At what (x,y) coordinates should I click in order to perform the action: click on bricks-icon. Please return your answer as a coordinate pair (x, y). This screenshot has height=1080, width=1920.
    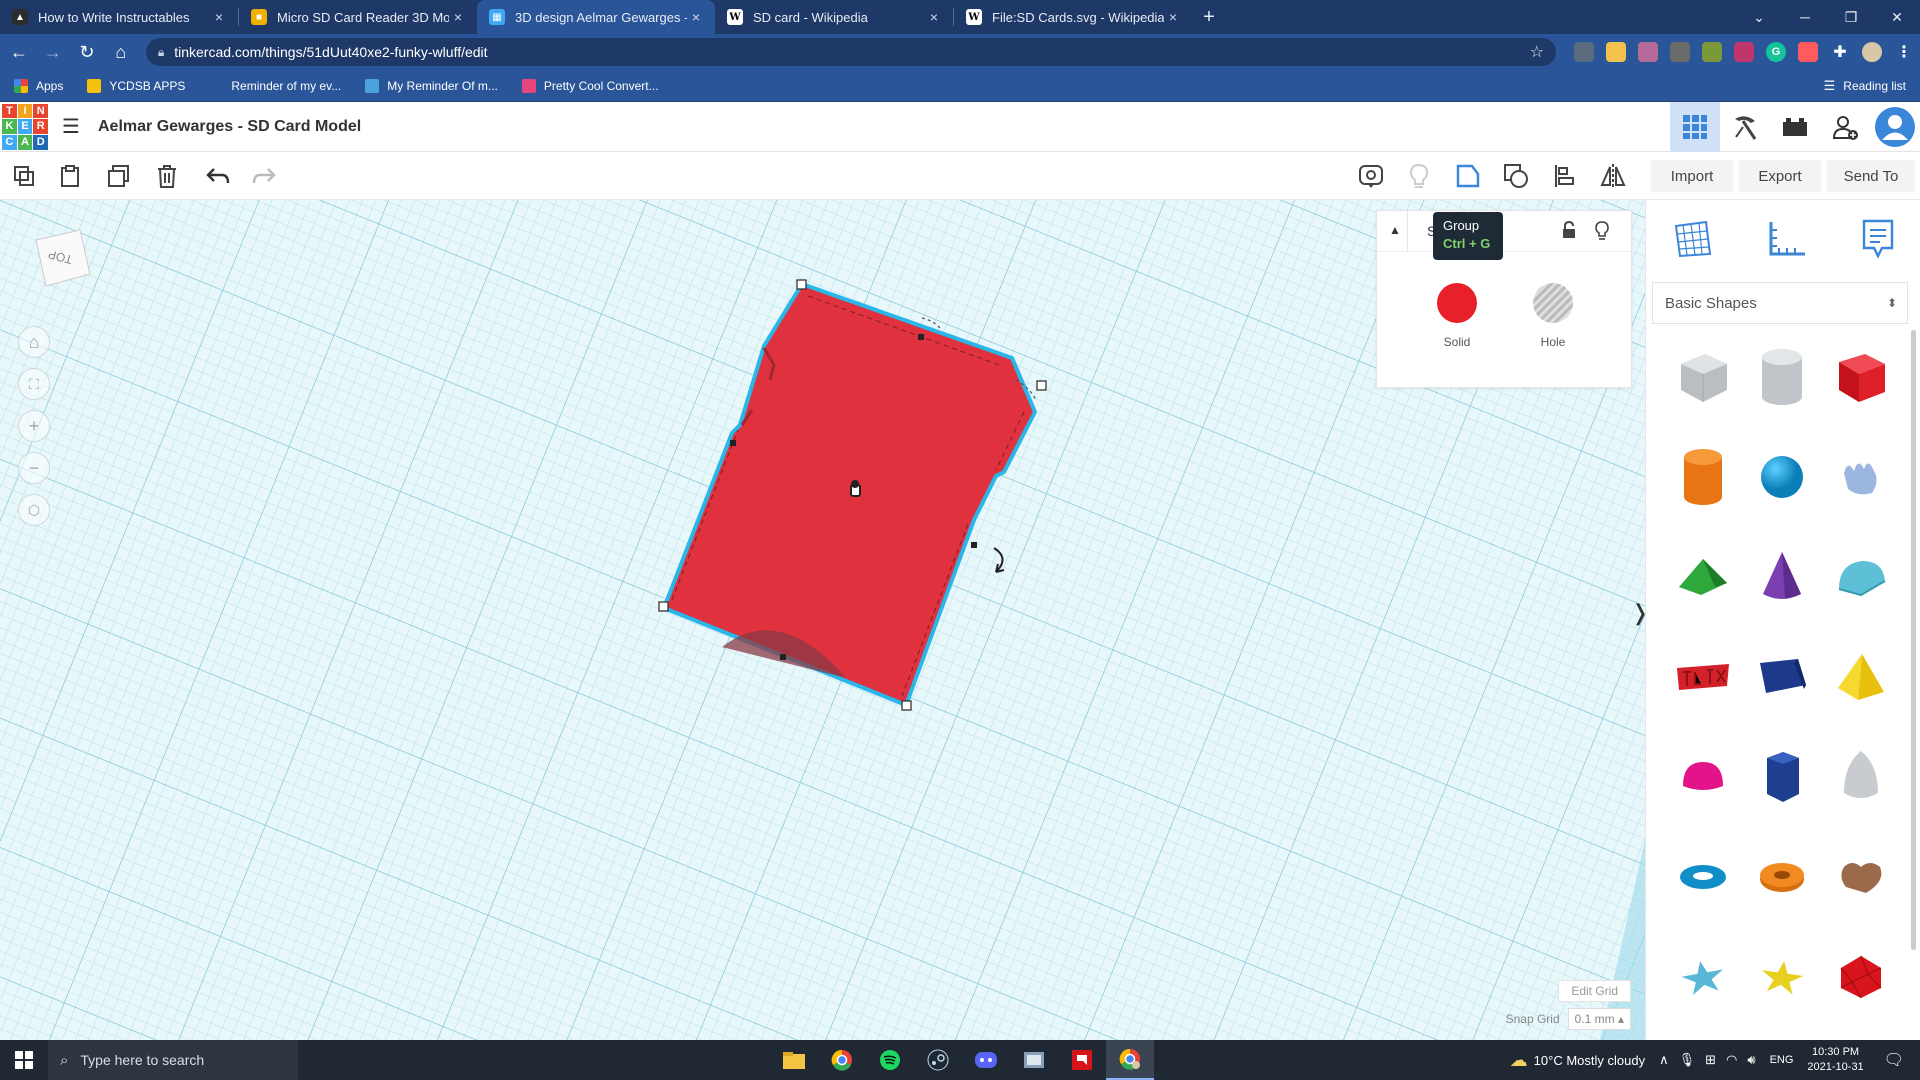
    Looking at the image, I should click on (1795, 127).